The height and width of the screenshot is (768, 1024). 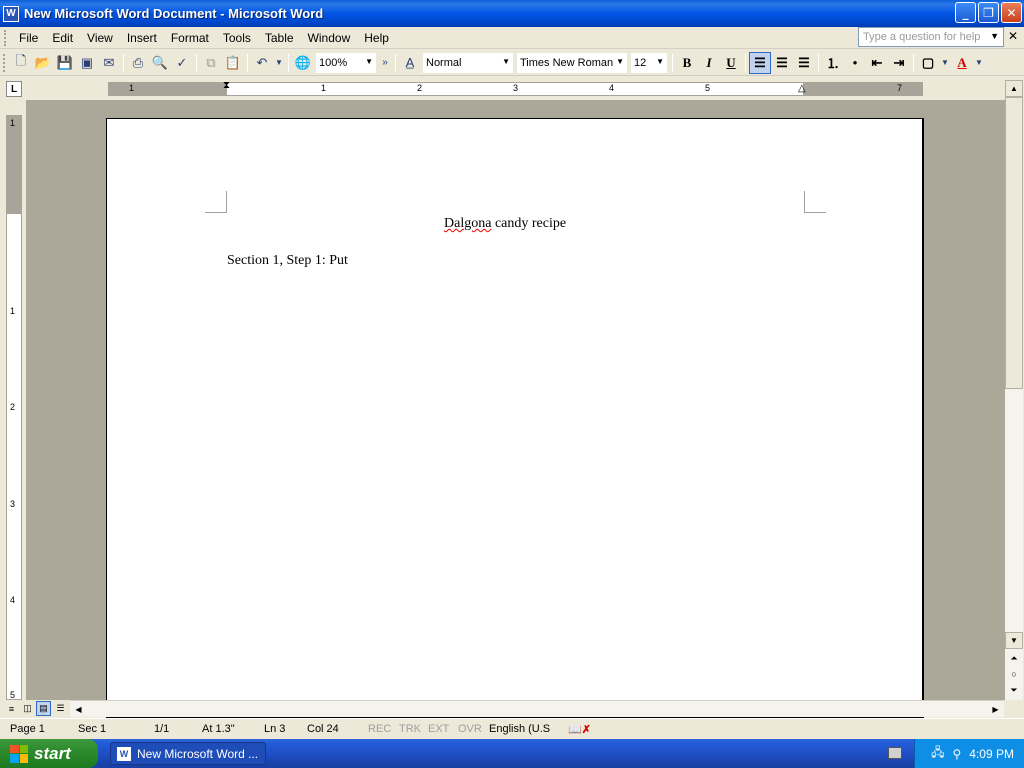 What do you see at coordinates (247, 62) in the screenshot?
I see `separator` at bounding box center [247, 62].